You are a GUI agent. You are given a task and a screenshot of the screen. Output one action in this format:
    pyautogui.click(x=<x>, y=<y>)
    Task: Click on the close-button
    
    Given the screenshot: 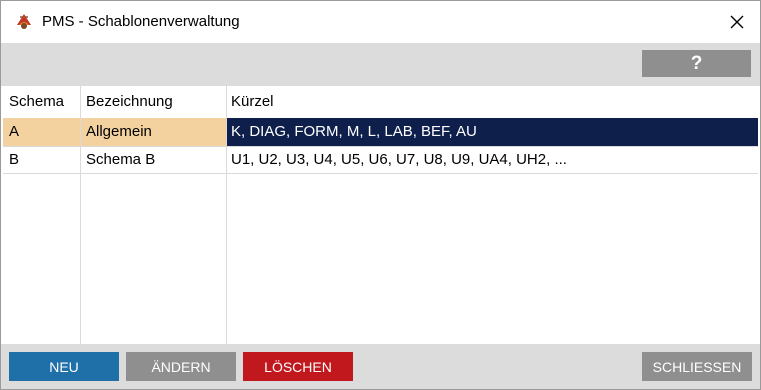 What is the action you would take?
    pyautogui.click(x=737, y=22)
    